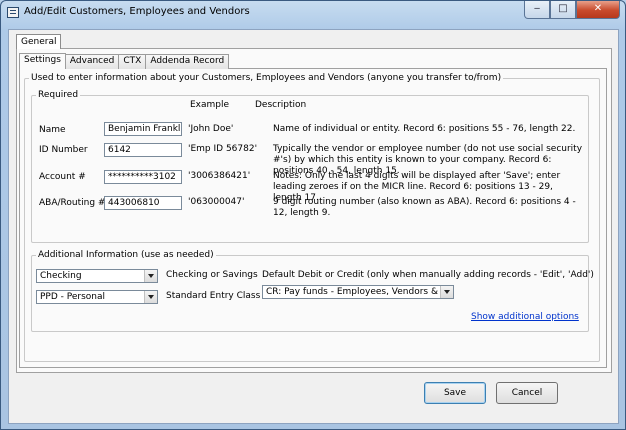 This screenshot has height=430, width=626. What do you see at coordinates (187, 61) in the screenshot?
I see `tab-addenda-record: Addenda Record` at bounding box center [187, 61].